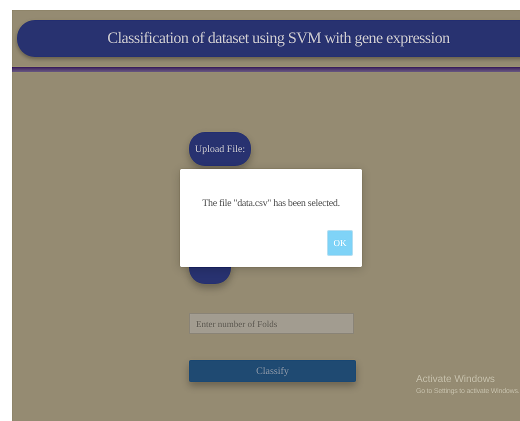 This screenshot has height=421, width=520. Describe the element at coordinates (278, 39) in the screenshot. I see `page-title: Classification of dataset using SVM with gene expression` at that location.